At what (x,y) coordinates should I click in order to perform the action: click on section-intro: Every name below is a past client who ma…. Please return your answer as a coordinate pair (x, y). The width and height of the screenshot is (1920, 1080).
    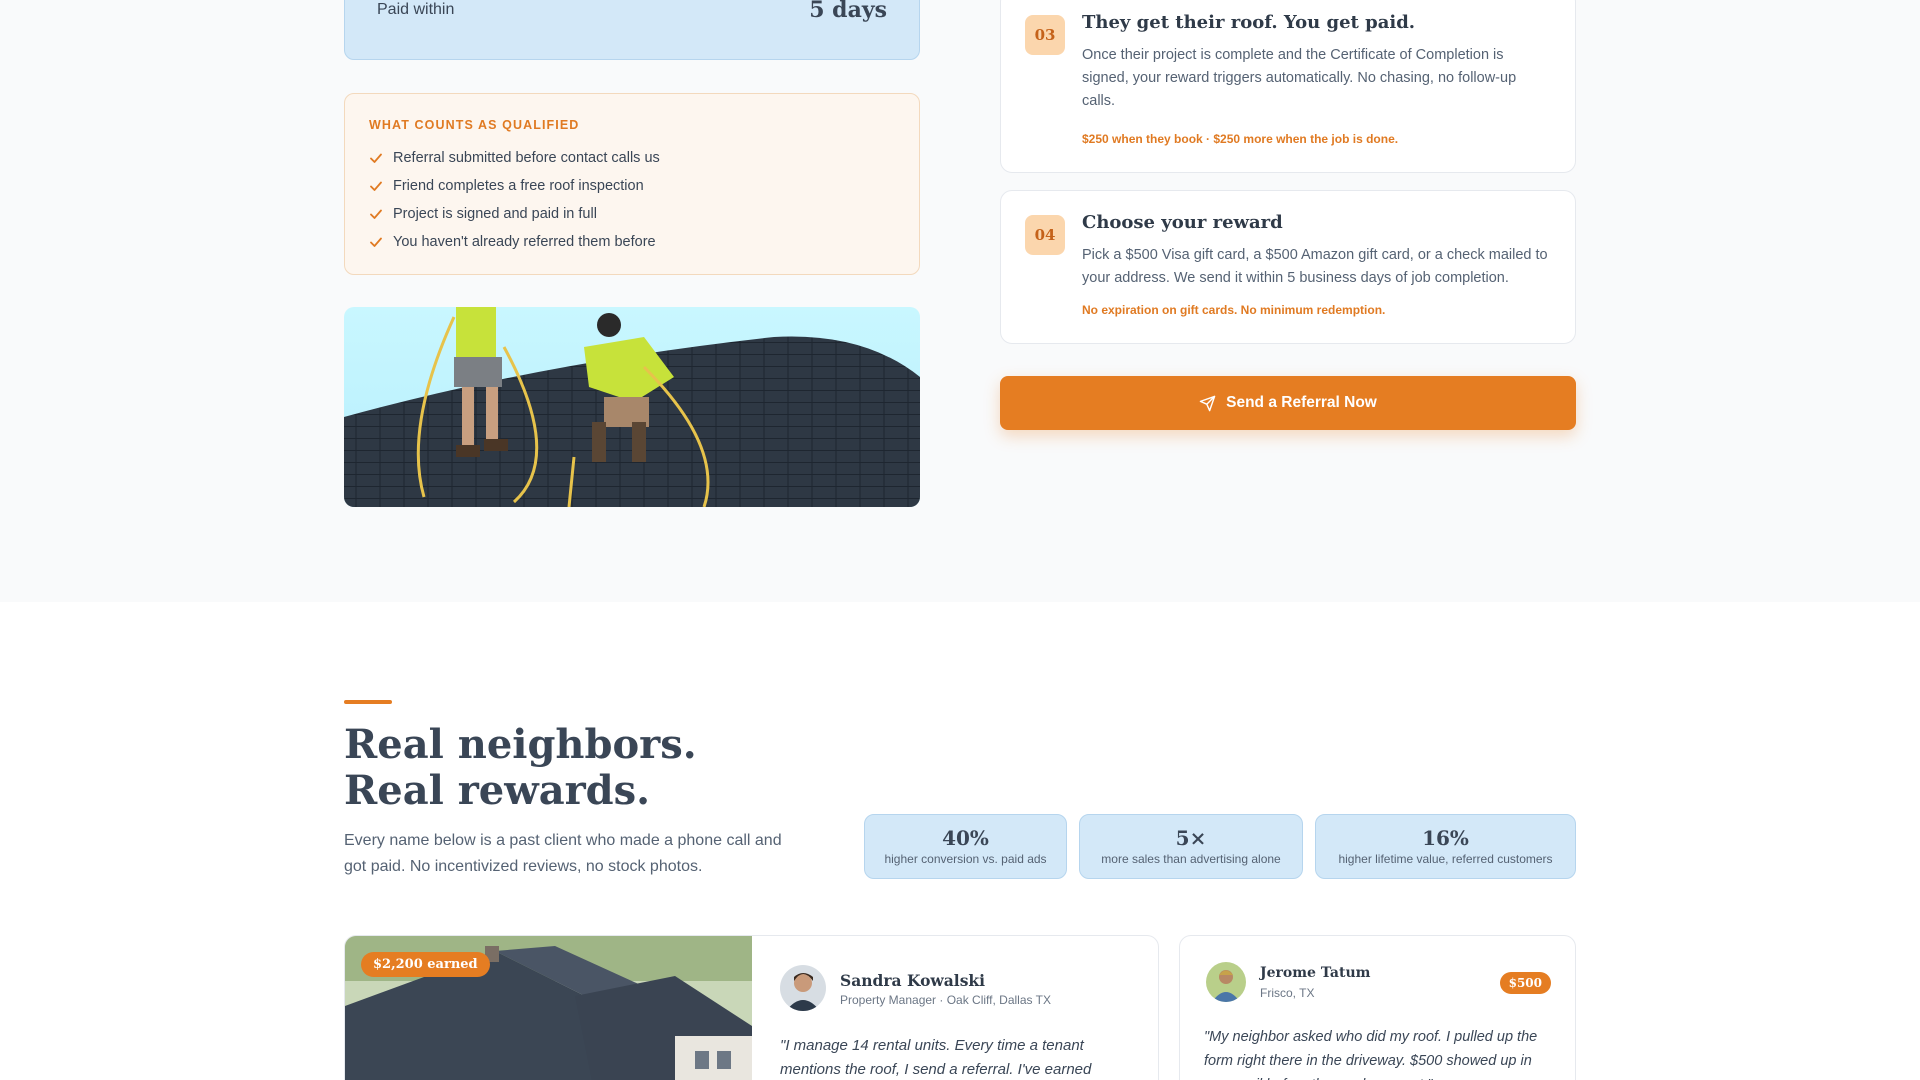
    Looking at the image, I should click on (563, 853).